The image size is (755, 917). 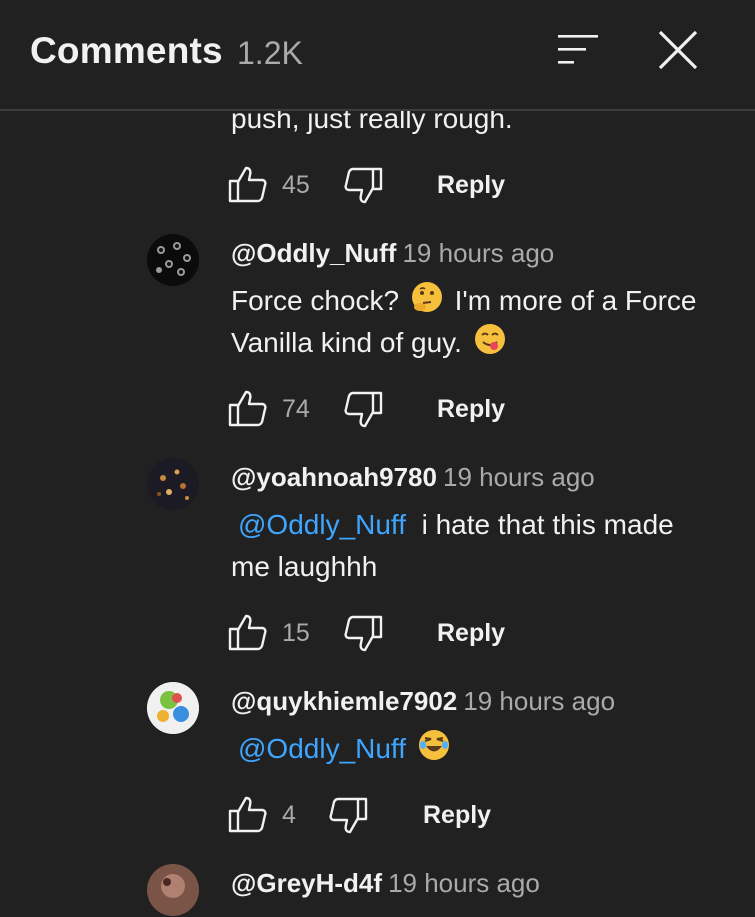 What do you see at coordinates (296, 633) in the screenshot?
I see `like-count: 15` at bounding box center [296, 633].